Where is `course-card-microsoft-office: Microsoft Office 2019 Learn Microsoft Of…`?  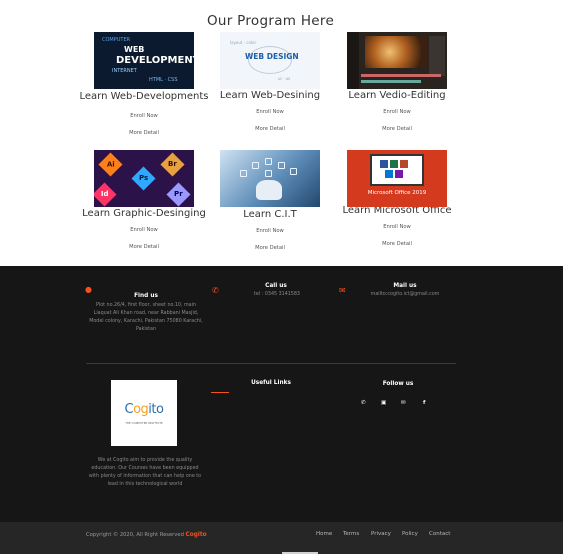
course-card-microsoft-office: Microsoft Office 2019 Learn Microsoft Of… is located at coordinates (397, 198).